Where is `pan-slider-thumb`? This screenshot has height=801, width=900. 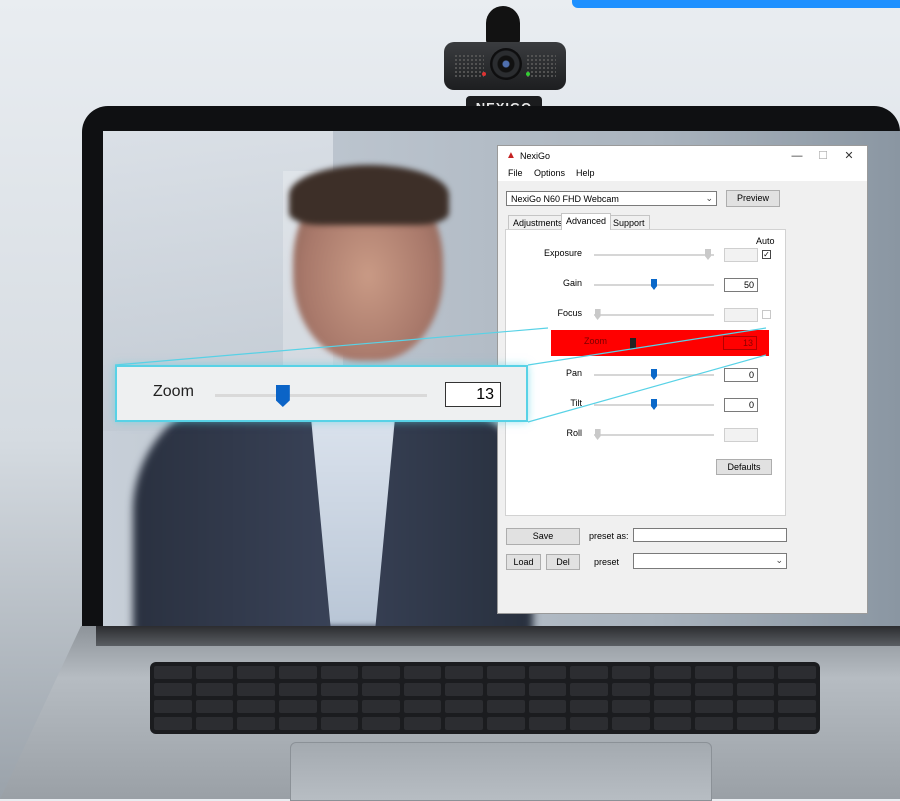 pan-slider-thumb is located at coordinates (654, 374).